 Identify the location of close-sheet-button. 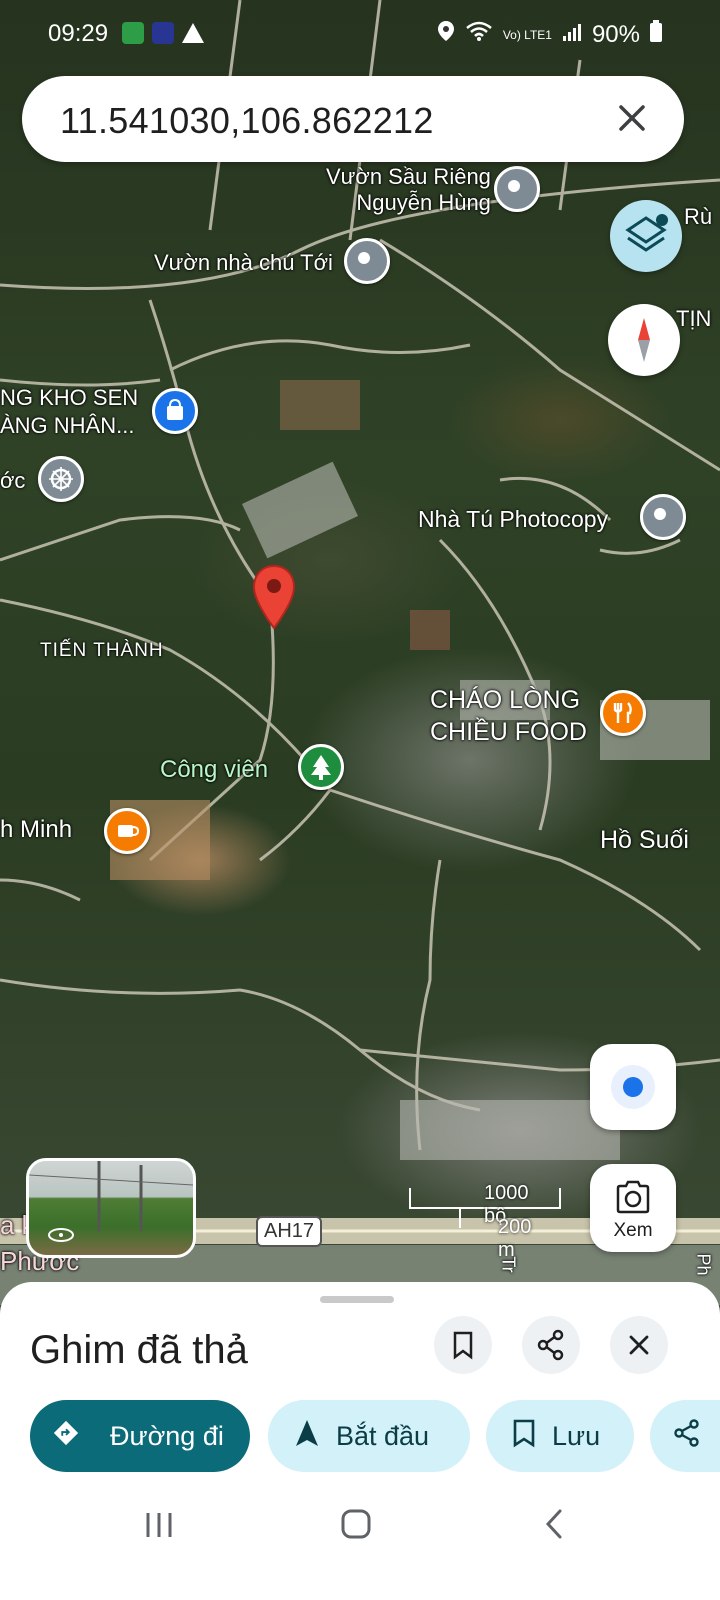
(639, 1345).